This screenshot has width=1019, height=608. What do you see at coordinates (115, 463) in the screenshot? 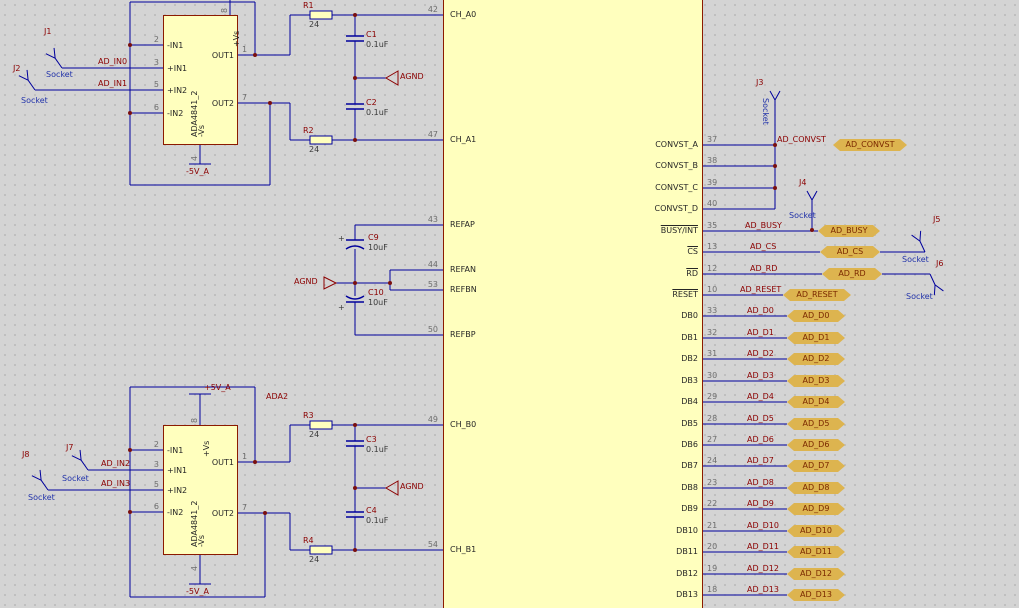
I see `net-label: AD_IN2` at bounding box center [115, 463].